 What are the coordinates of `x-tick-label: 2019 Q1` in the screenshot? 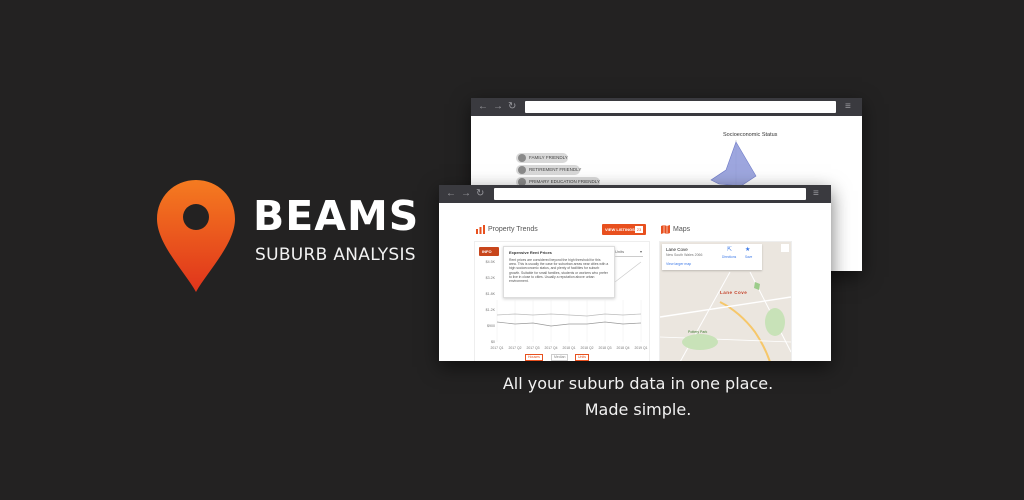 It's located at (640, 348).